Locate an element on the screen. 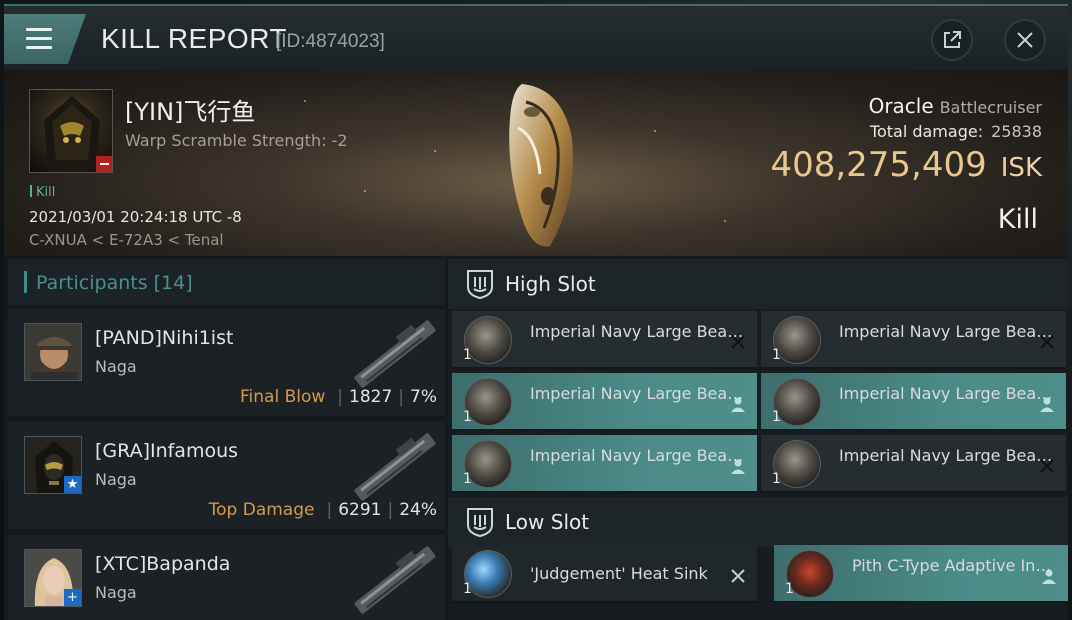 The width and height of the screenshot is (1072, 620). participant-role: Final Blow is located at coordinates (283, 397).